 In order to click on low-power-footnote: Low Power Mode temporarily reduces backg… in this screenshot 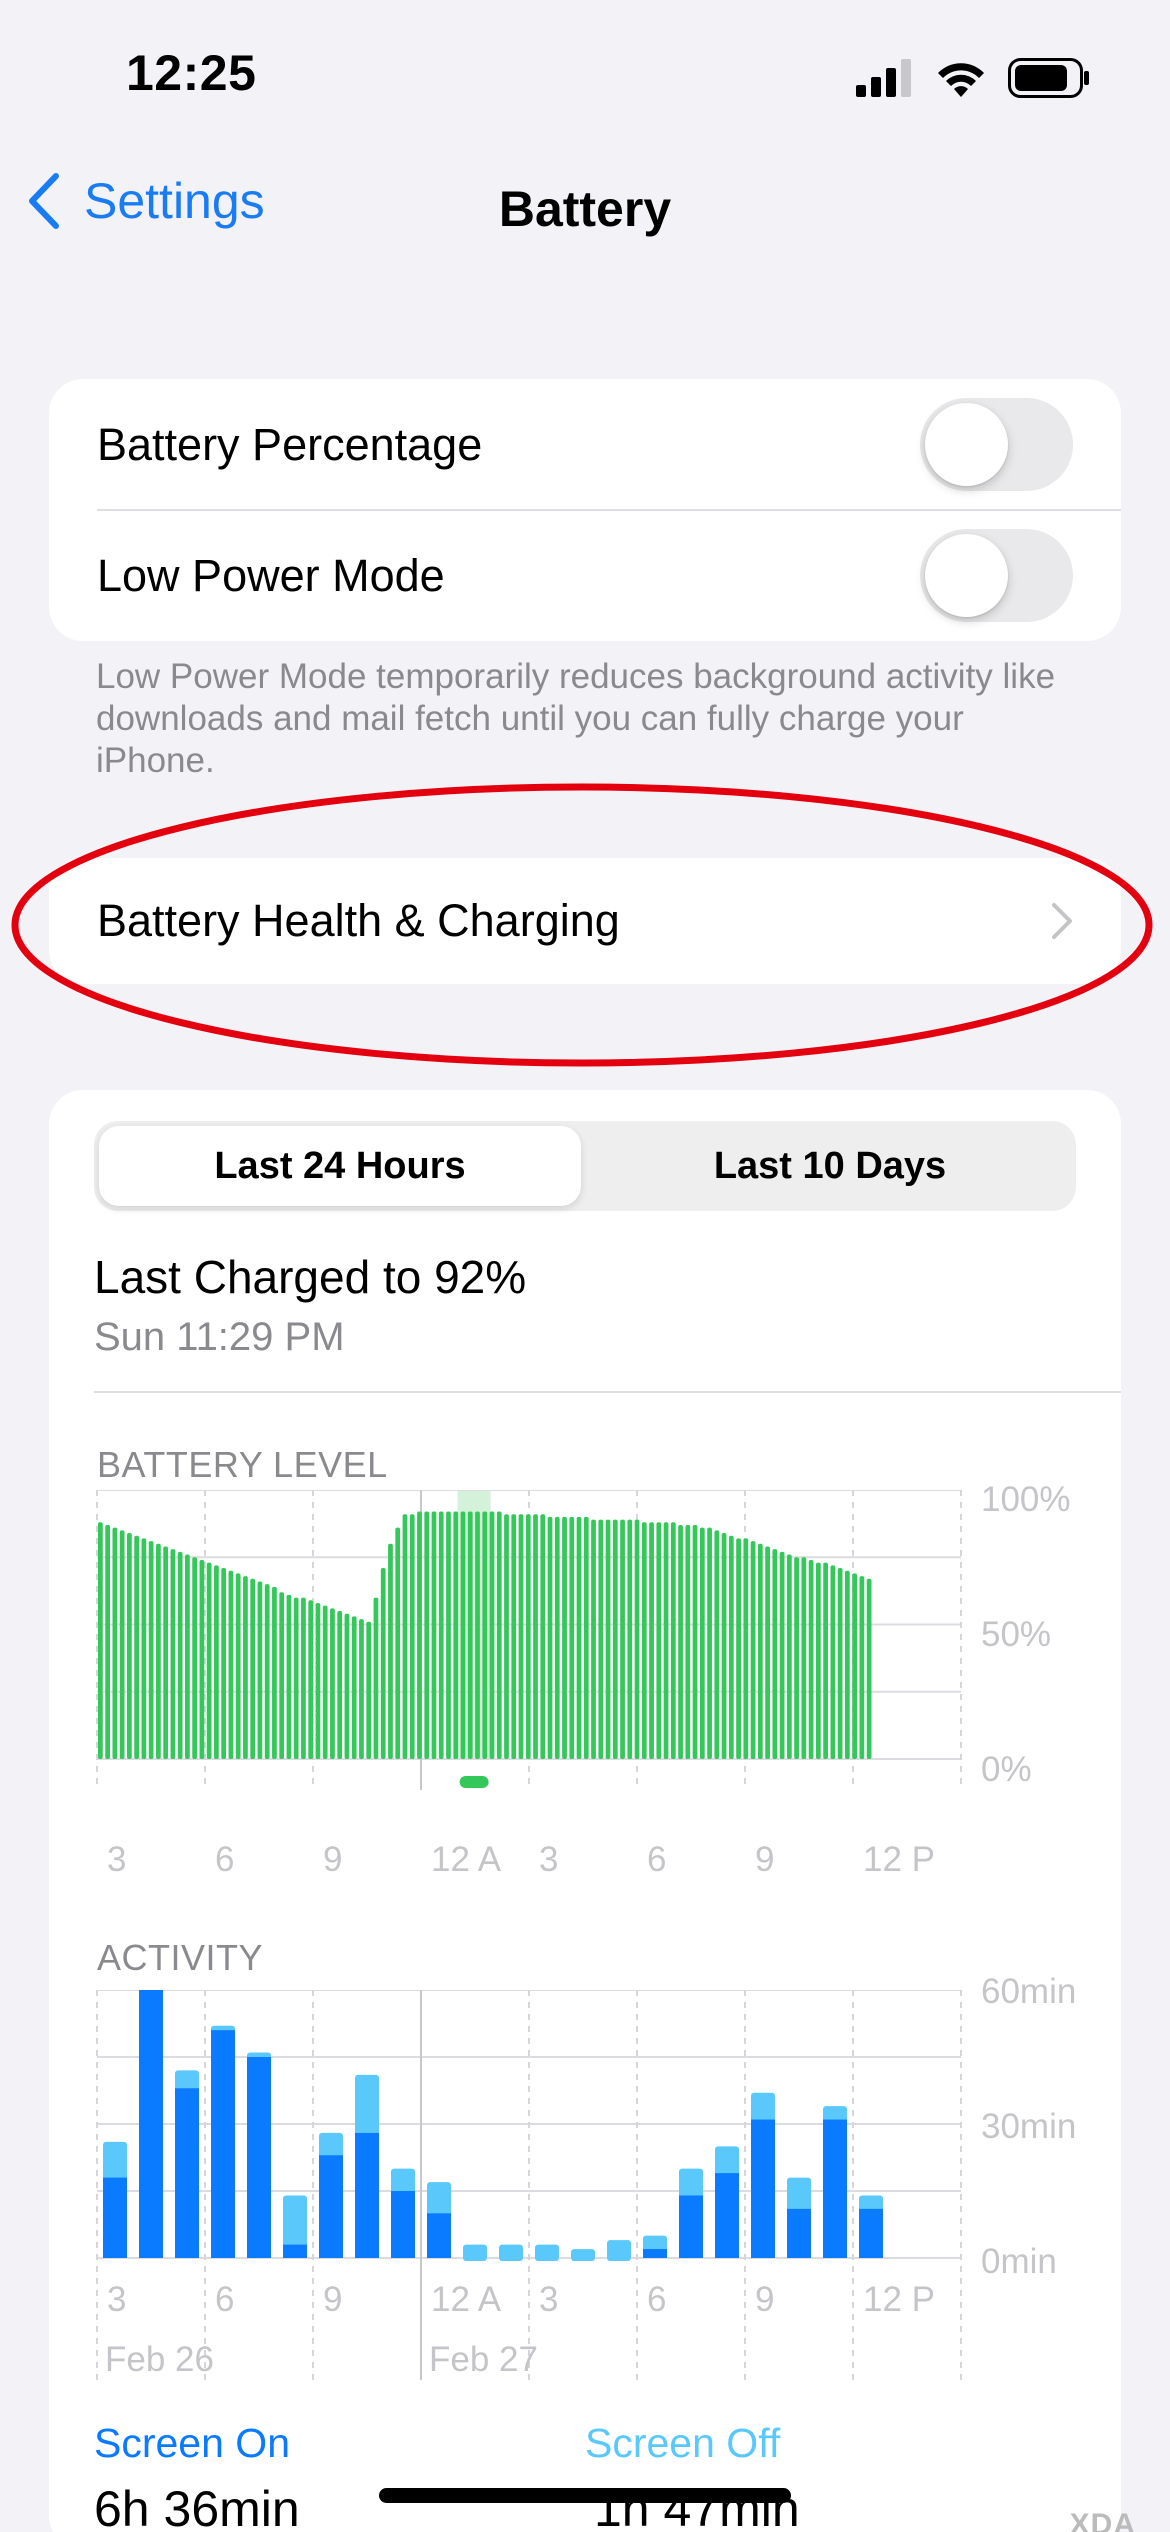, I will do `click(576, 718)`.